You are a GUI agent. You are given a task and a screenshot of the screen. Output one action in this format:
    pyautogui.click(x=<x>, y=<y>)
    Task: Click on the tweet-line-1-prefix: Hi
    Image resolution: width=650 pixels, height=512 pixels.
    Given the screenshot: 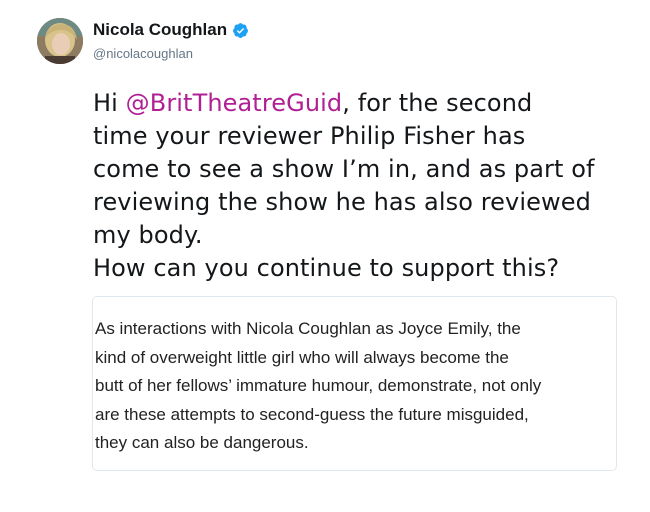 What is the action you would take?
    pyautogui.click(x=109, y=103)
    